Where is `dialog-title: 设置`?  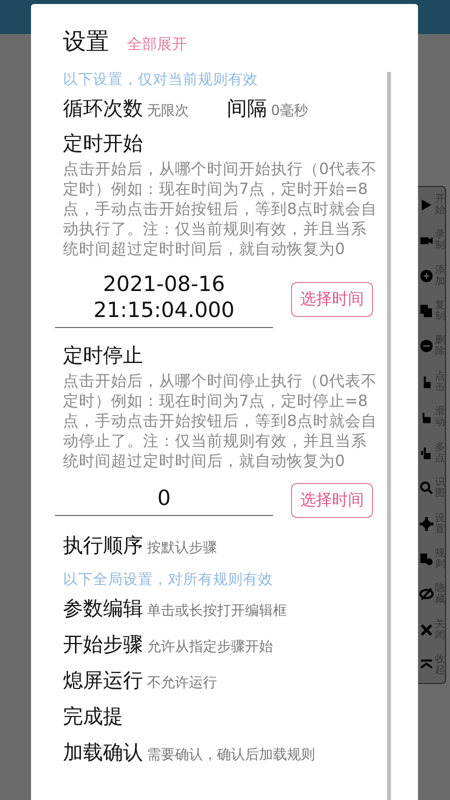
dialog-title: 设置 is located at coordinates (86, 42).